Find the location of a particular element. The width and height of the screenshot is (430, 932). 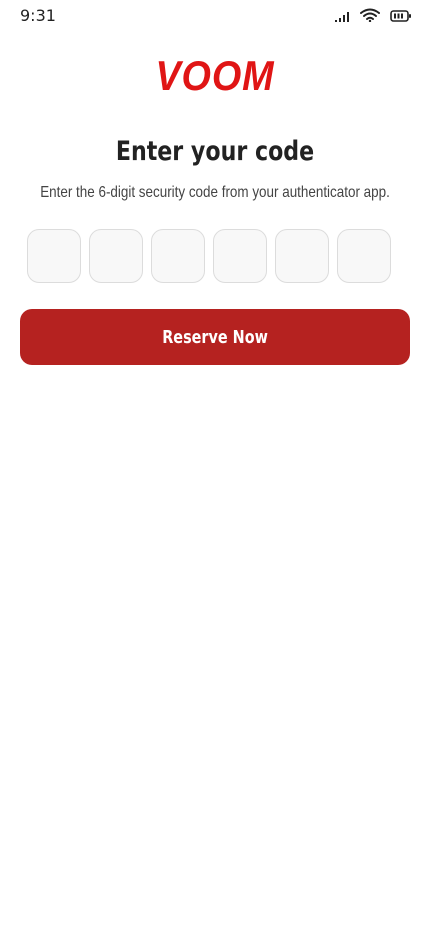

status-icons is located at coordinates (373, 17).